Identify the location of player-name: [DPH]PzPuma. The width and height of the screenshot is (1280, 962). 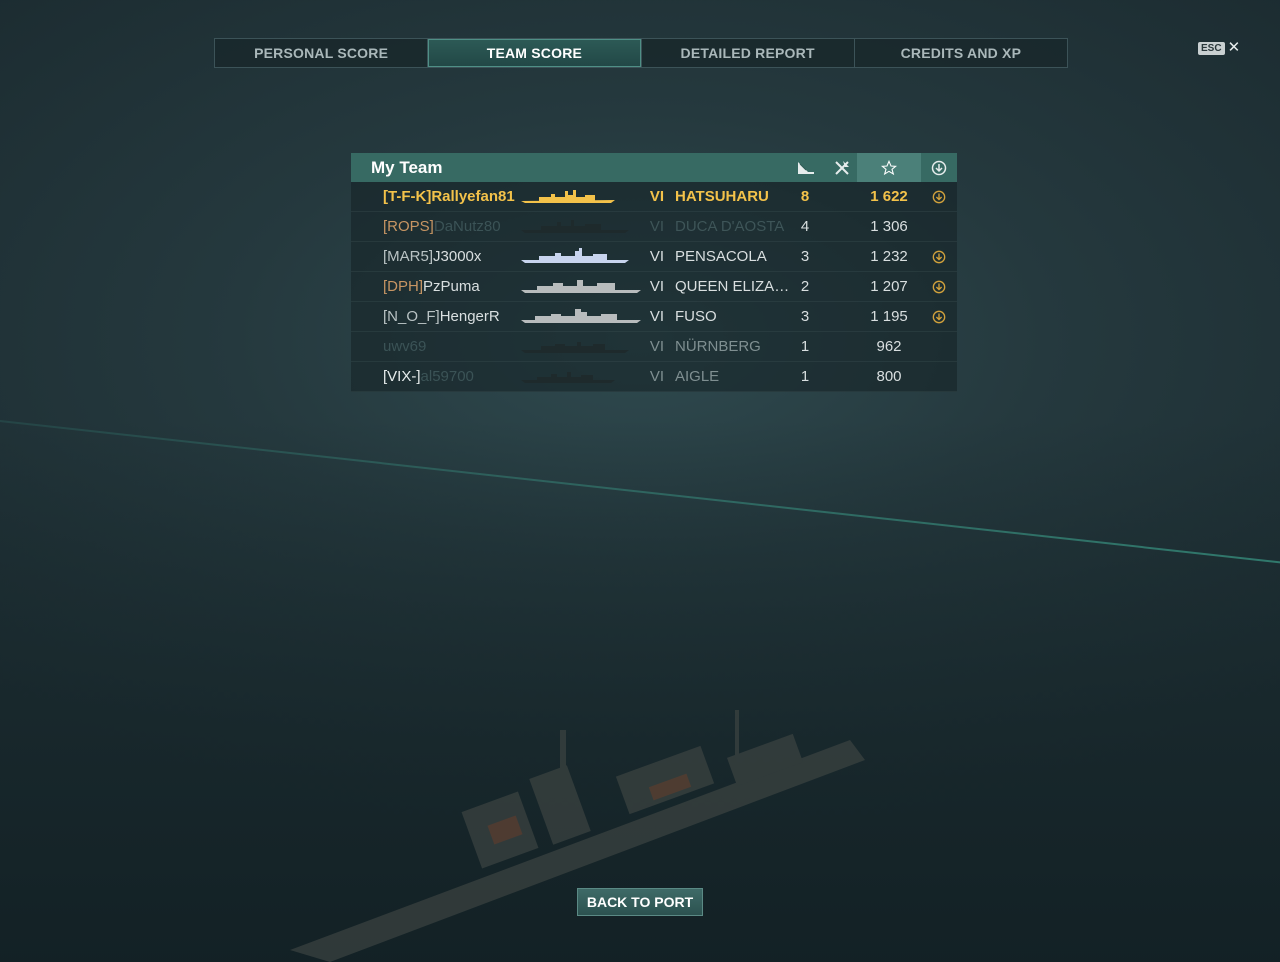
(449, 286).